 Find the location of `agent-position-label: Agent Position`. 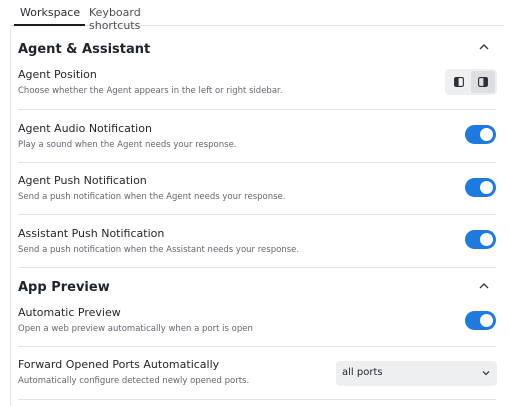

agent-position-label: Agent Position is located at coordinates (57, 74).